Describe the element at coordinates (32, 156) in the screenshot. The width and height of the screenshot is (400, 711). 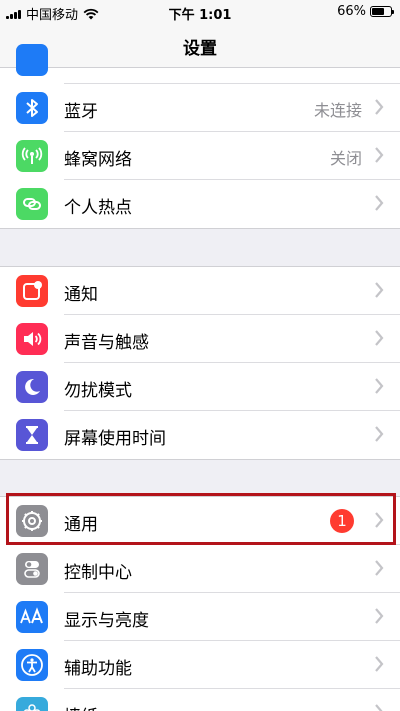
I see `antenna-icon` at that location.